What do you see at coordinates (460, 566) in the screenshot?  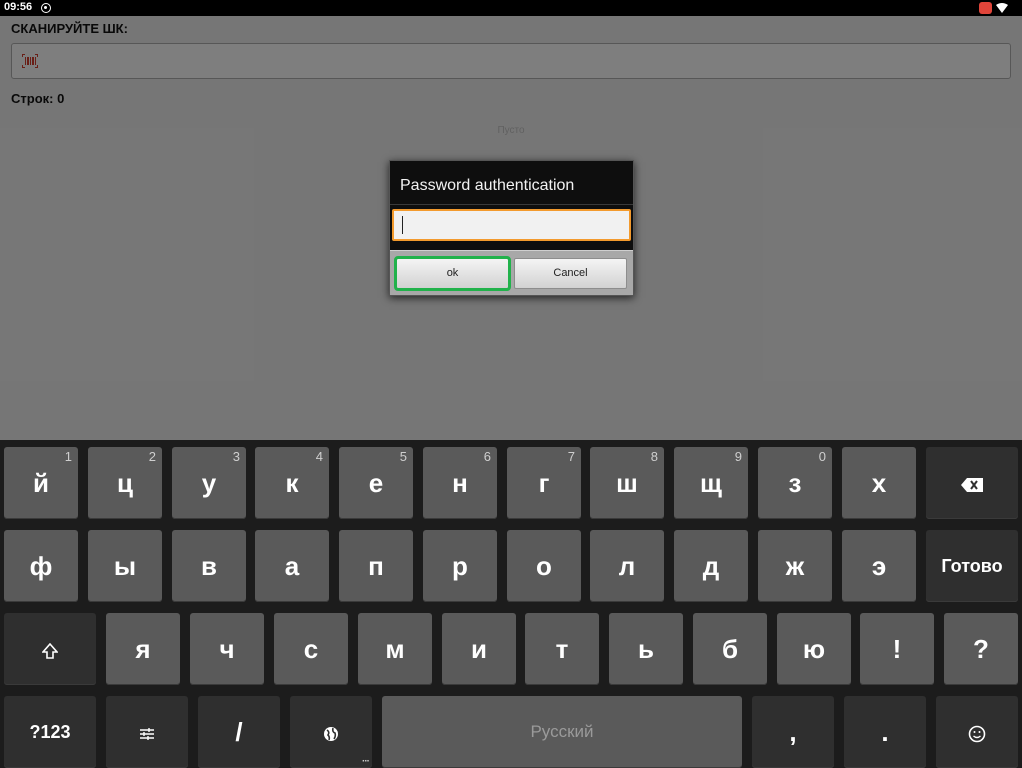 I see `key-letter: р` at bounding box center [460, 566].